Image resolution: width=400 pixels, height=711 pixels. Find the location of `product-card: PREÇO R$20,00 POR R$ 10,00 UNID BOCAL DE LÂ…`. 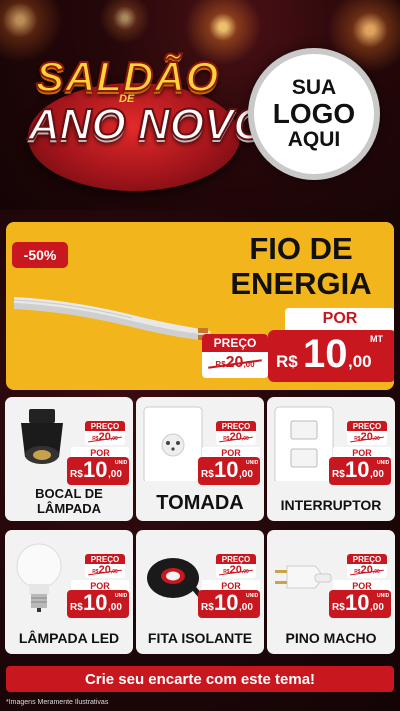

product-card: PREÇO R$20,00 POR R$ 10,00 UNID BOCAL DE LÂ… is located at coordinates (69, 459).